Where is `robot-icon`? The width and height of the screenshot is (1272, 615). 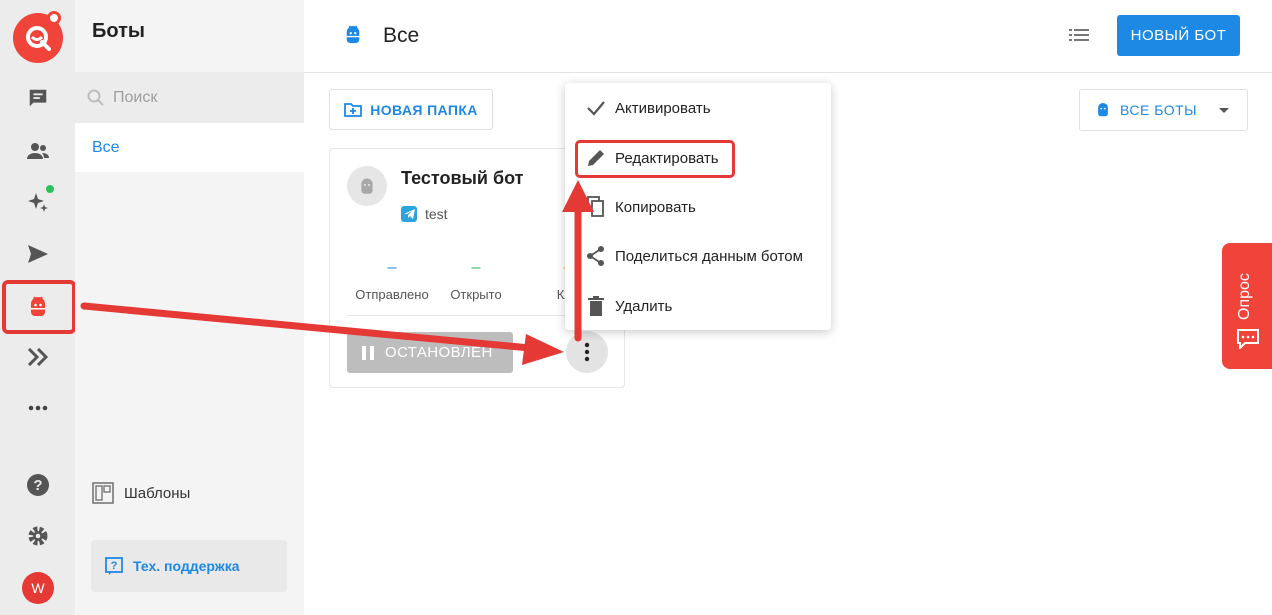
robot-icon is located at coordinates (353, 34).